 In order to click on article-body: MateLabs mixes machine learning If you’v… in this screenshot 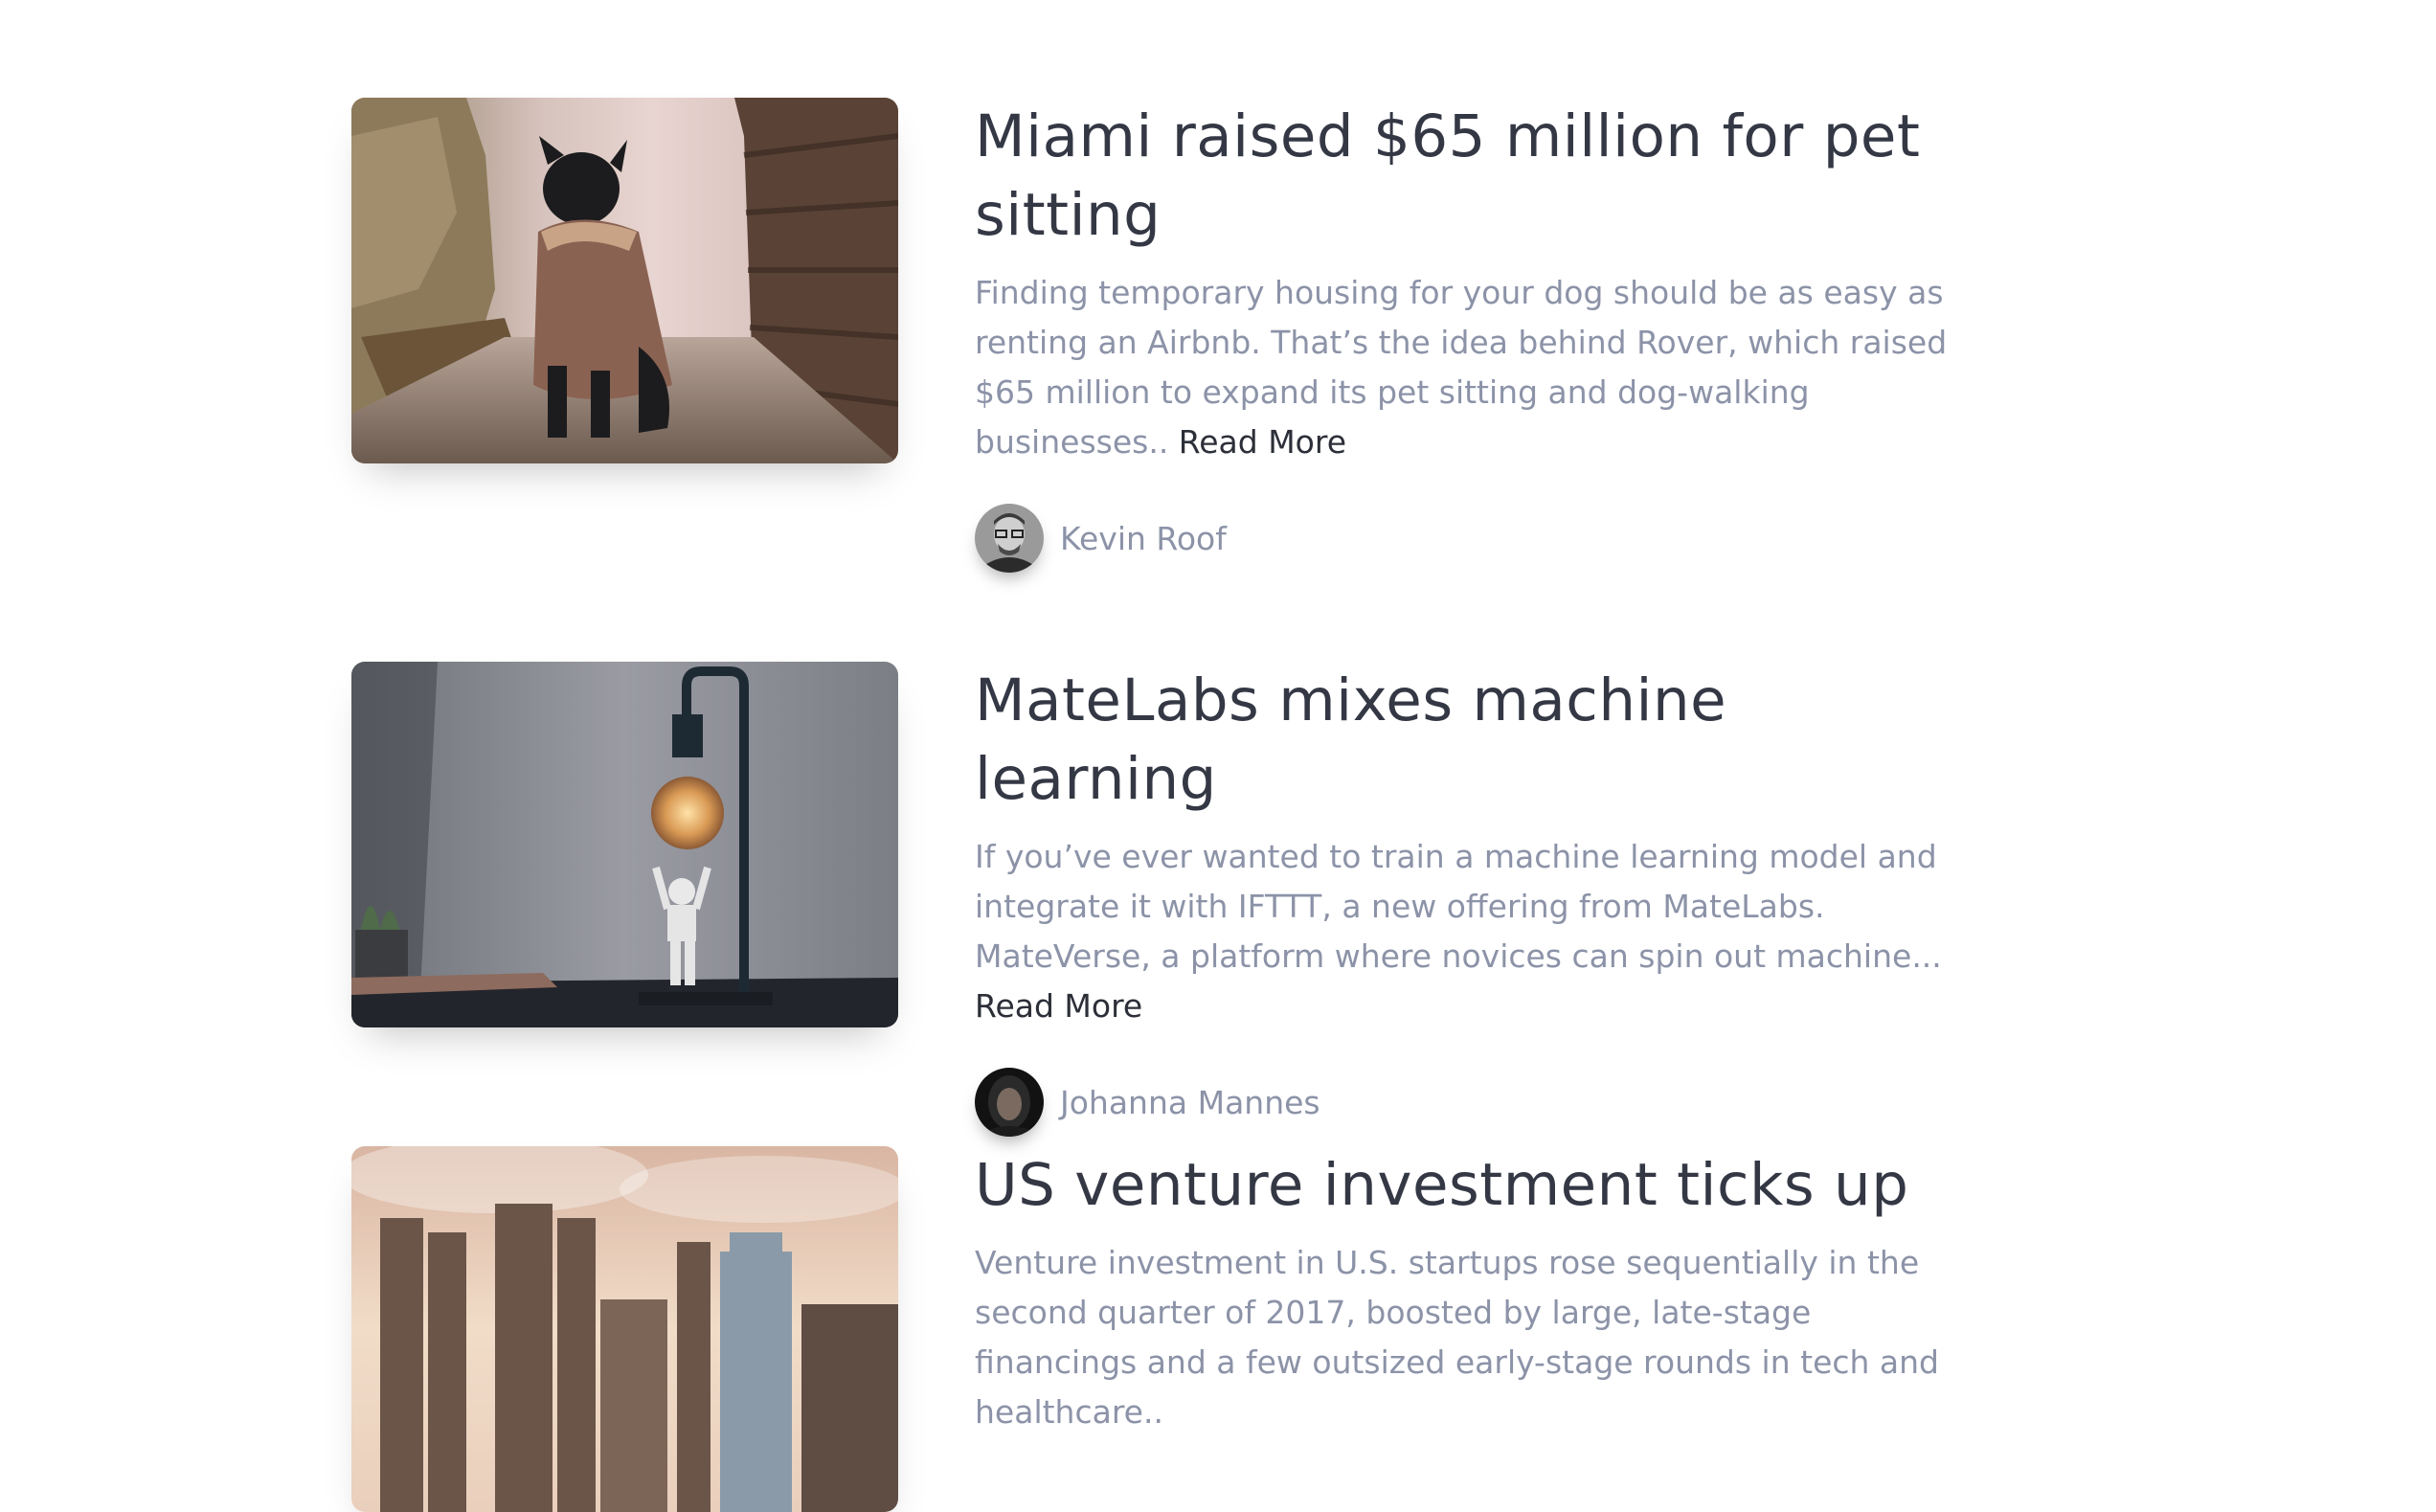, I will do `click(1477, 899)`.